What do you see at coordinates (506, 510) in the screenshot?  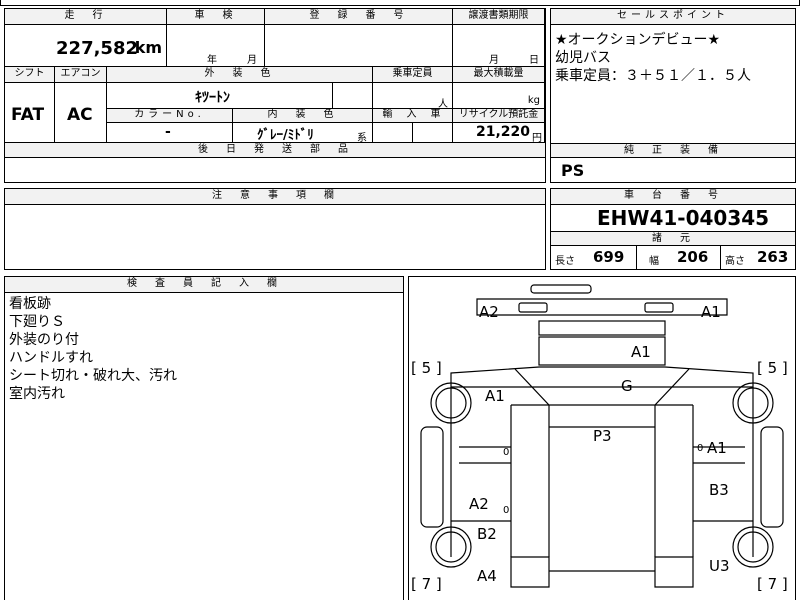 I see `mark-small-left2: 0` at bounding box center [506, 510].